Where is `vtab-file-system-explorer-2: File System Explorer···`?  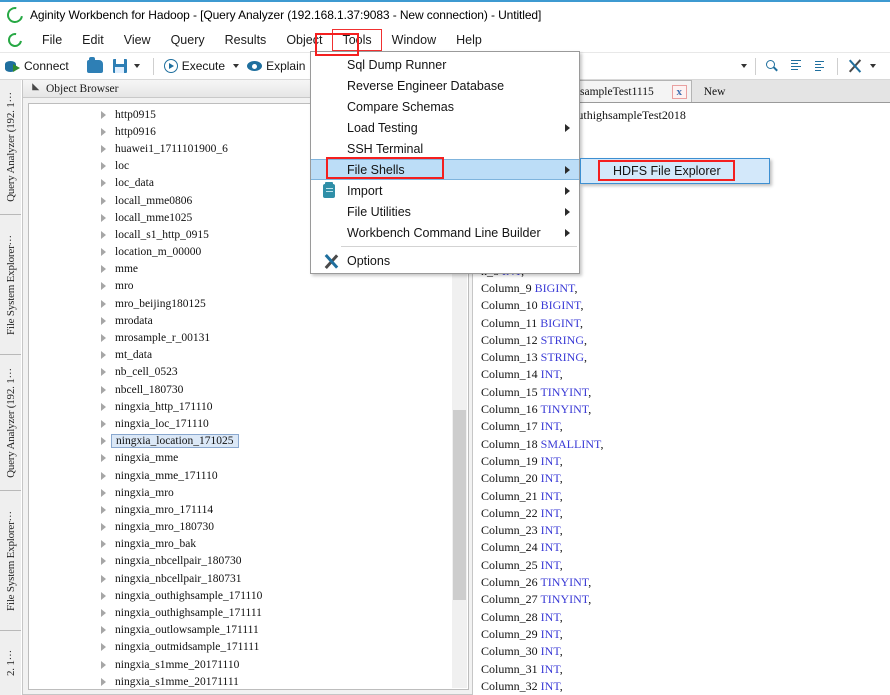 vtab-file-system-explorer-2: File System Explorer··· is located at coordinates (10, 561).